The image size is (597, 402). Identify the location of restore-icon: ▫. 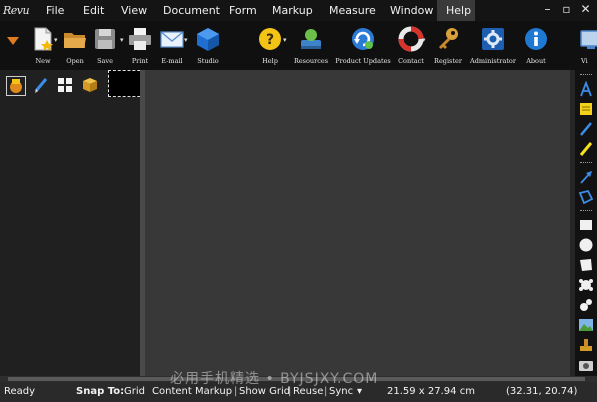
(566, 9).